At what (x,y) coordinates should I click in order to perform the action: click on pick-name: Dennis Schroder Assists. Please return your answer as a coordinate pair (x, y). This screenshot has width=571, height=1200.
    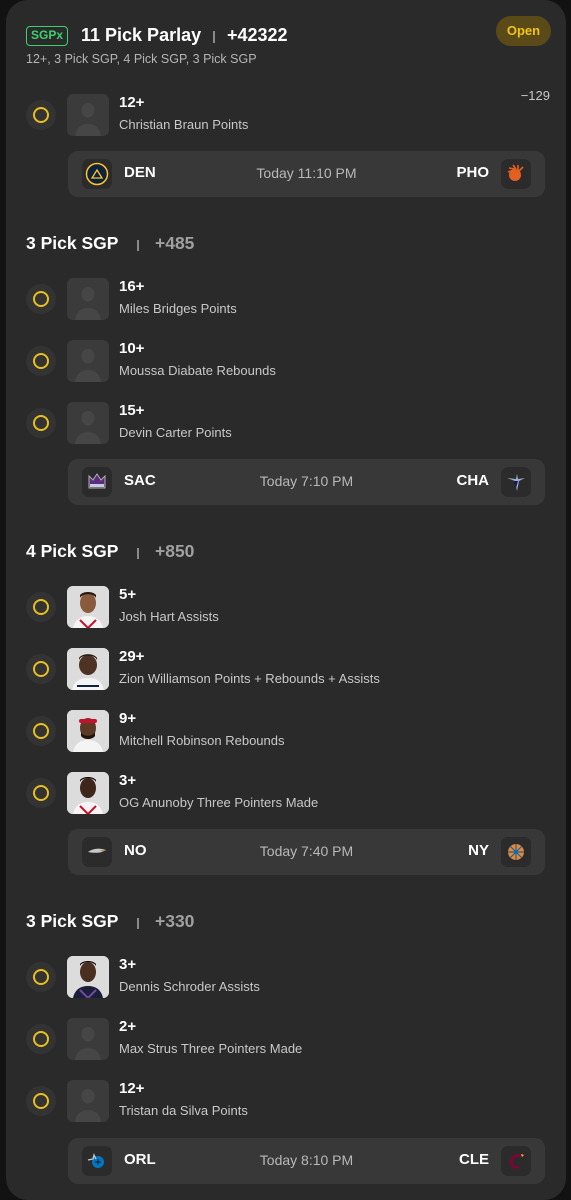
    Looking at the image, I should click on (189, 986).